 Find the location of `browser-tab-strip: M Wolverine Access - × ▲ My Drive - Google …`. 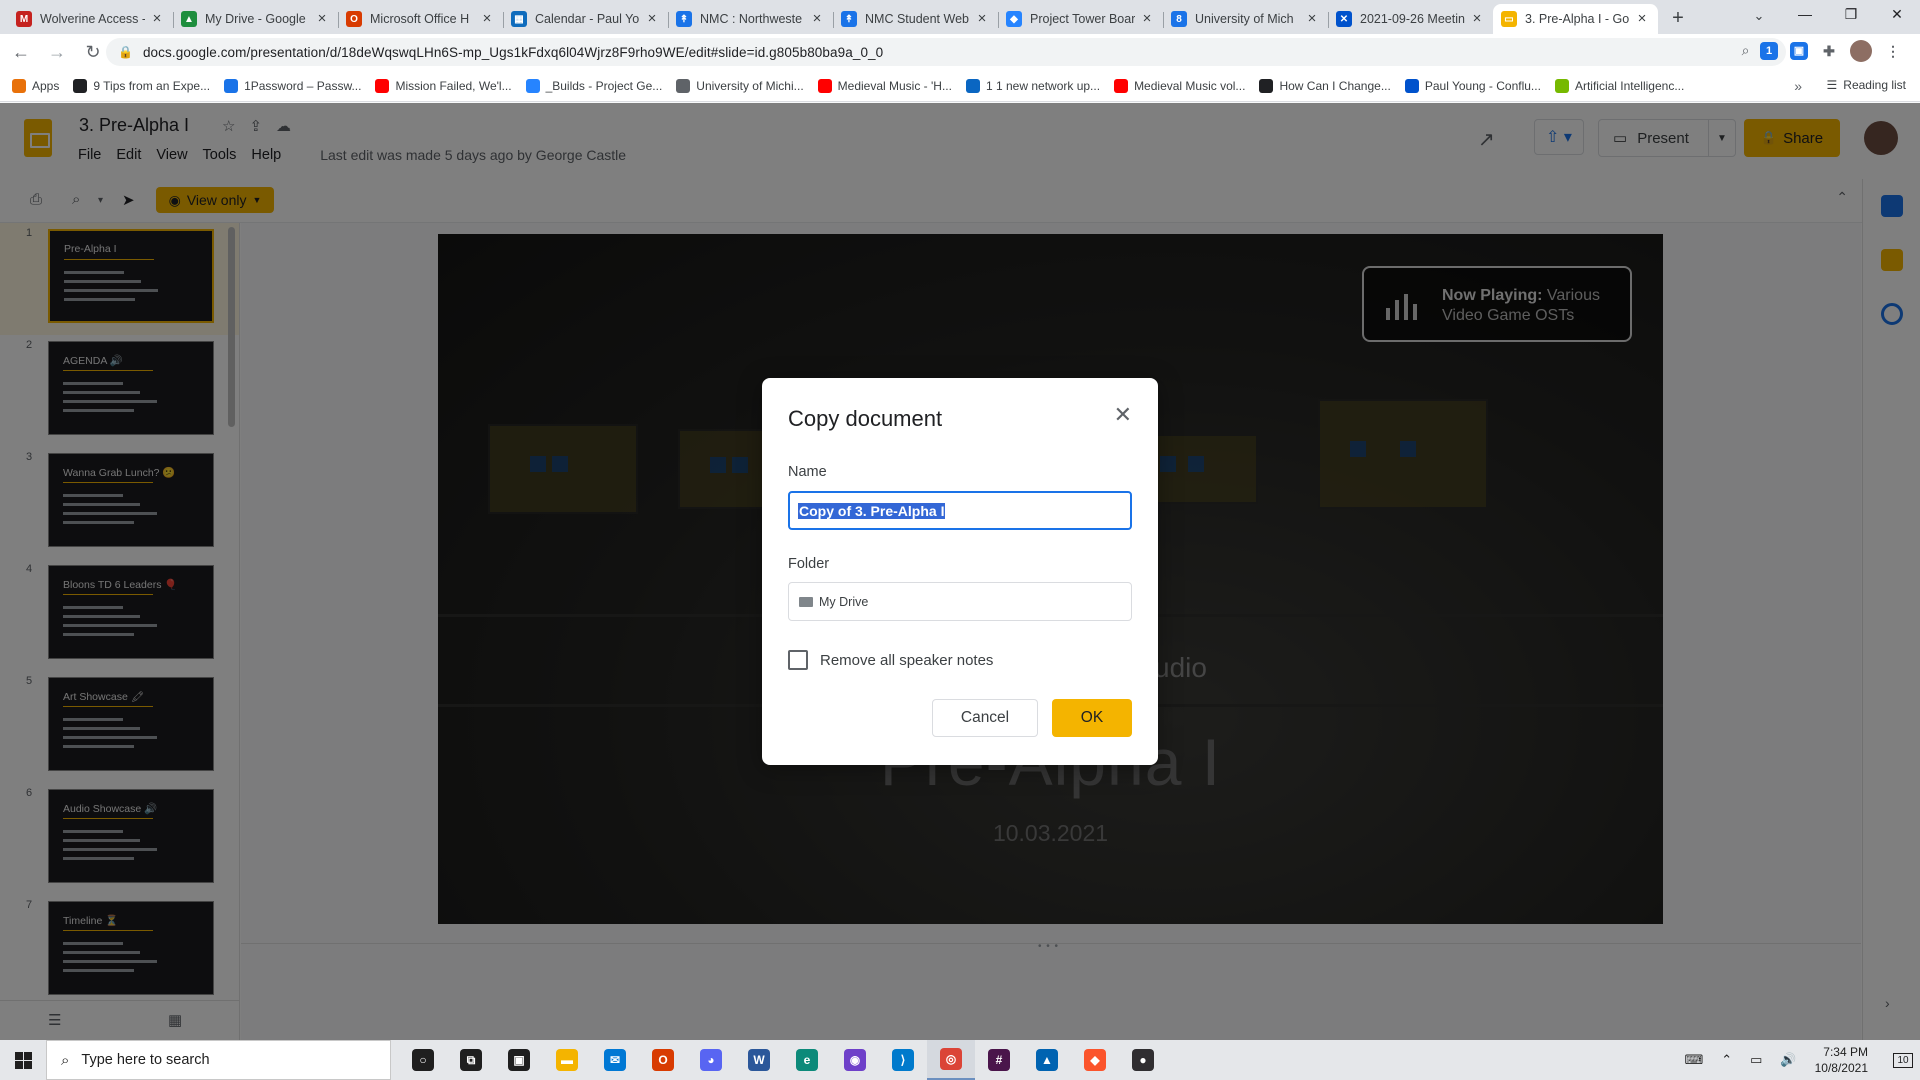

browser-tab-strip: M Wolverine Access - × ▲ My Drive - Google … is located at coordinates (960, 17).